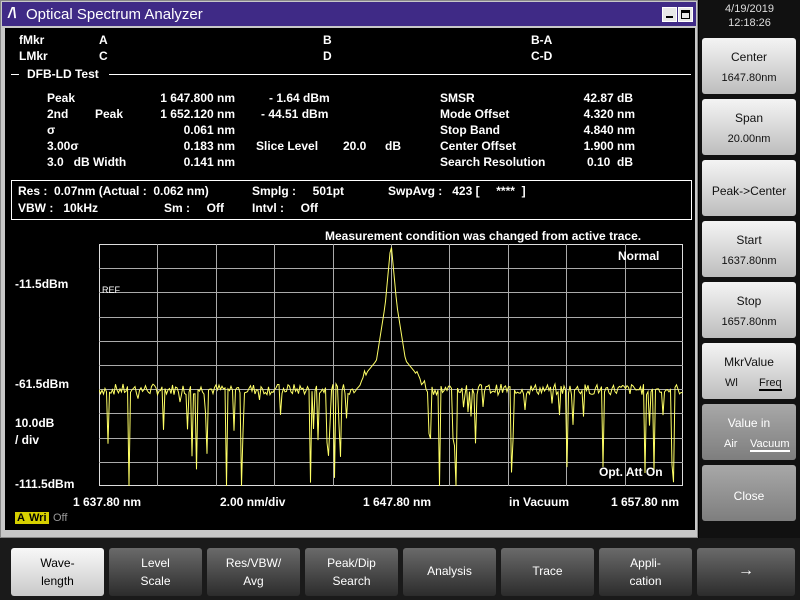 This screenshot has height=600, width=800. I want to click on level-scale-button: Level Scale, so click(155, 572).